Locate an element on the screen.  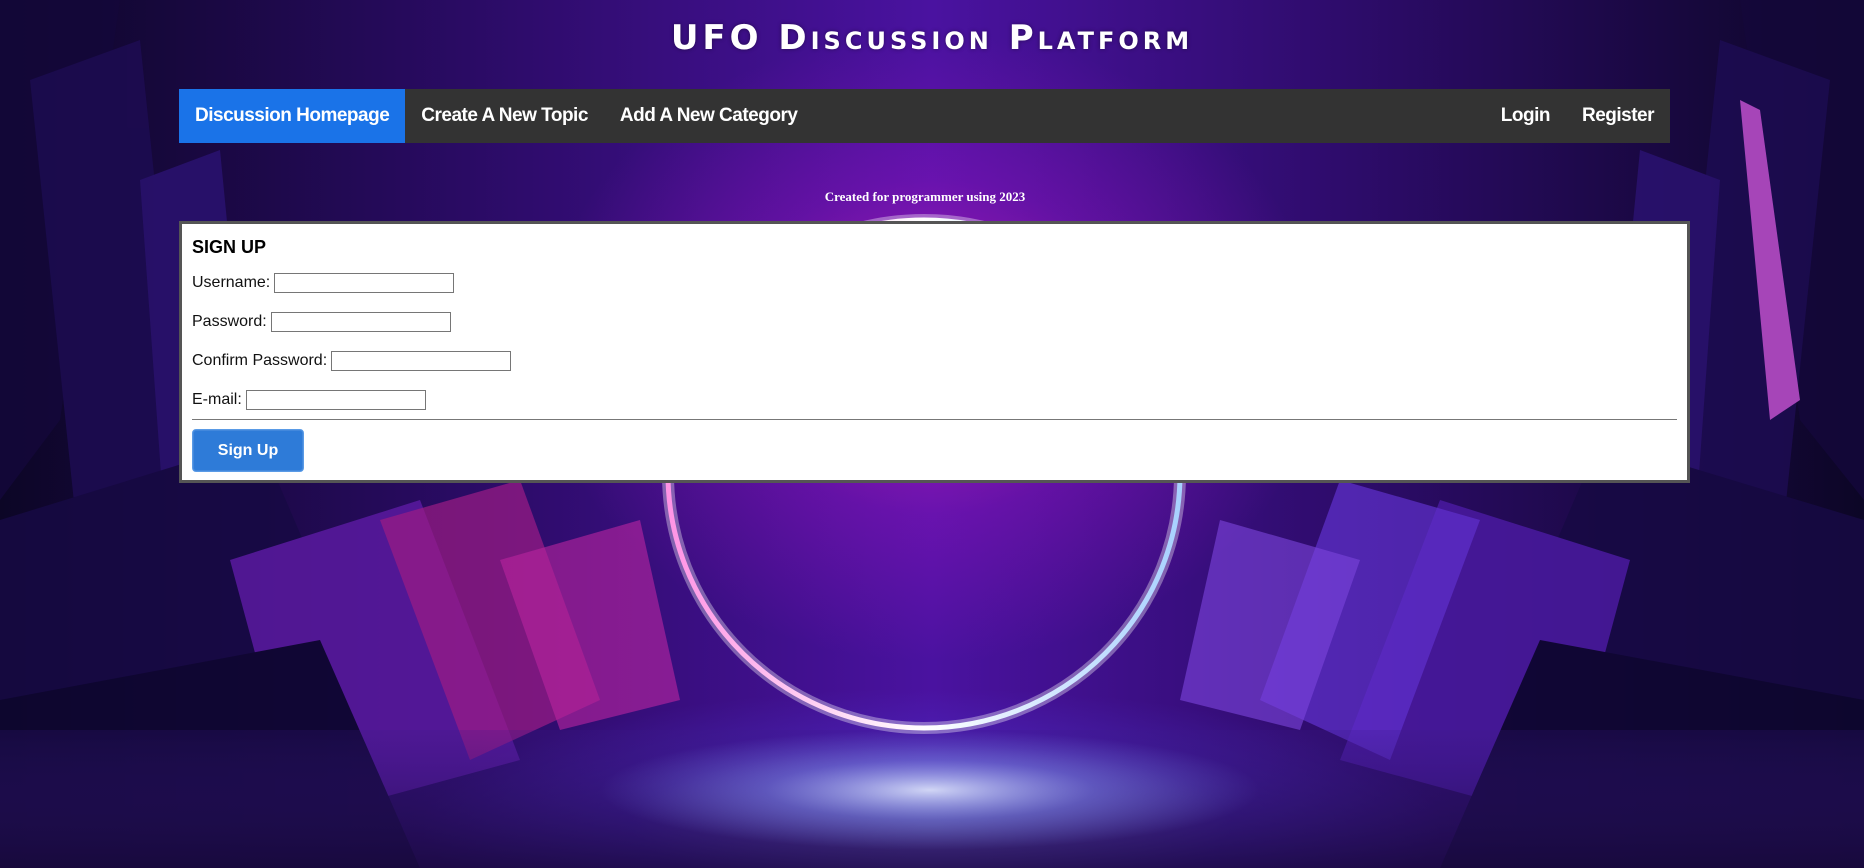
email-input is located at coordinates (335, 400).